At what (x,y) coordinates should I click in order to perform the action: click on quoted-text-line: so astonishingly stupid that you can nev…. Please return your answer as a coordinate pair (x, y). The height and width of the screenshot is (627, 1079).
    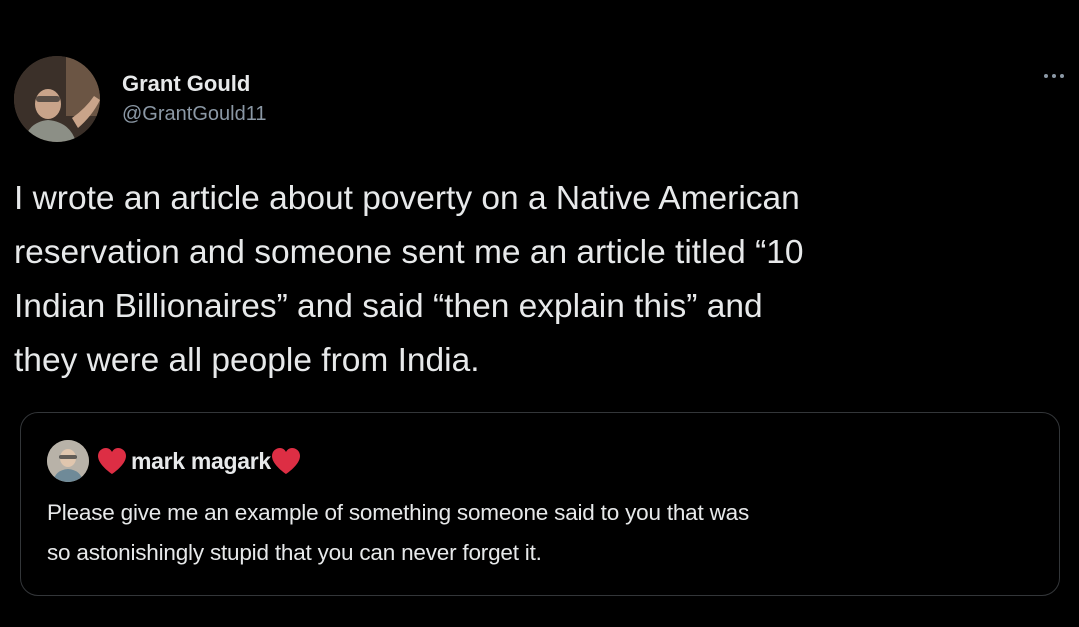
    Looking at the image, I should click on (294, 552).